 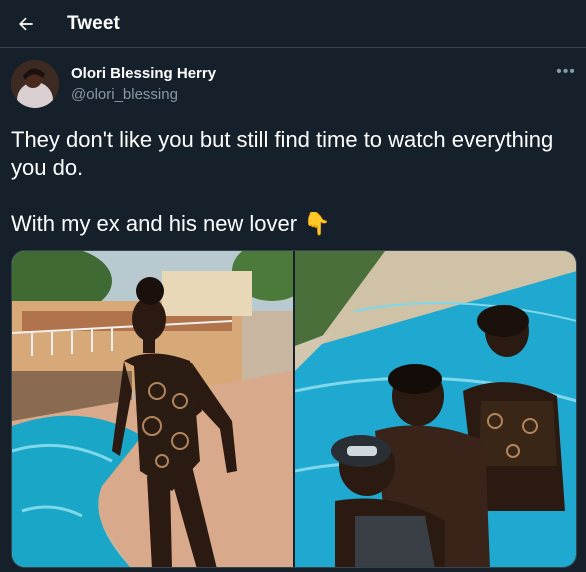 I want to click on more-options-button: •••, so click(x=566, y=72).